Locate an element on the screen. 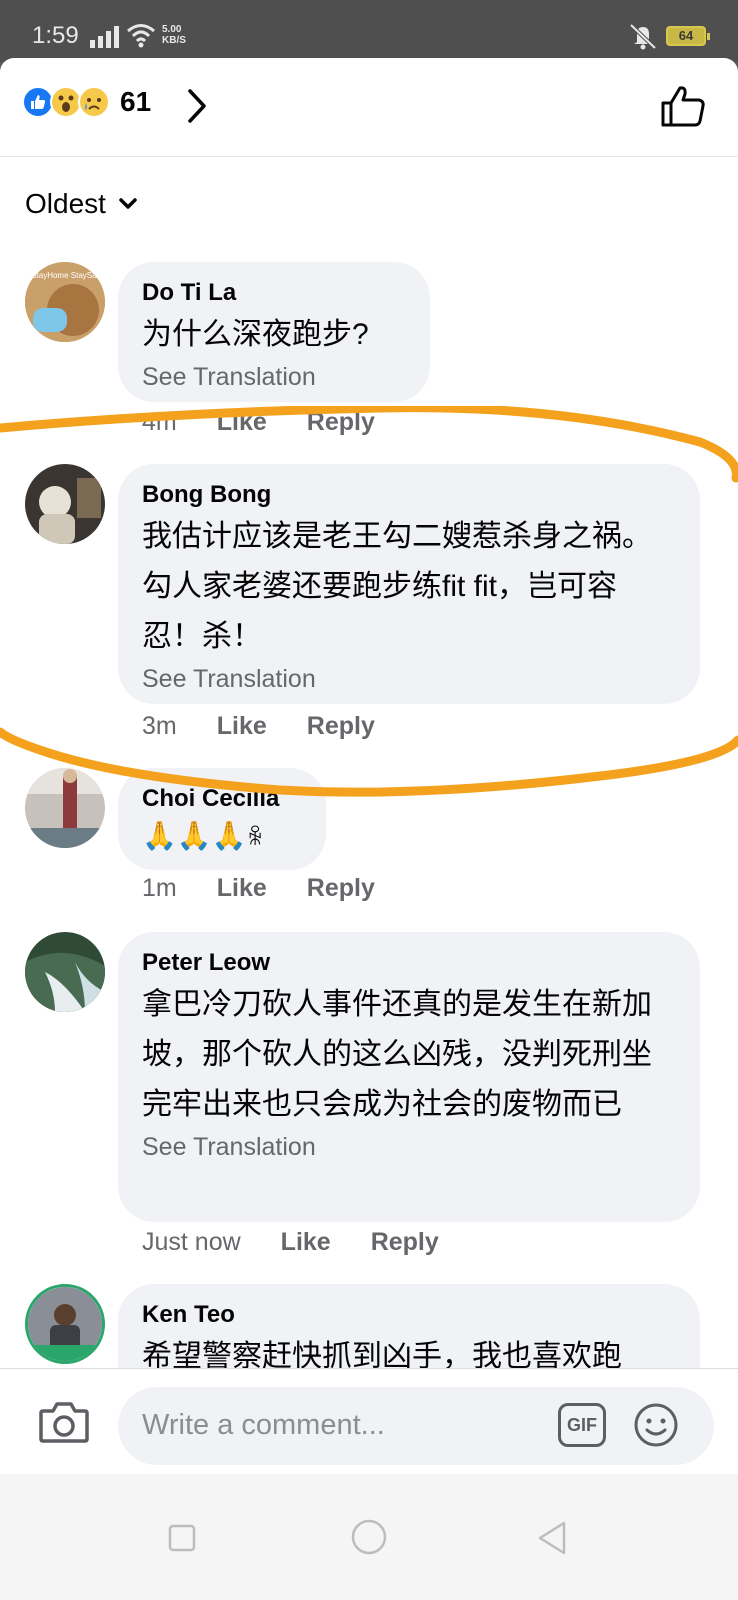 The height and width of the screenshot is (1600, 738). back-icon is located at coordinates (552, 1538).